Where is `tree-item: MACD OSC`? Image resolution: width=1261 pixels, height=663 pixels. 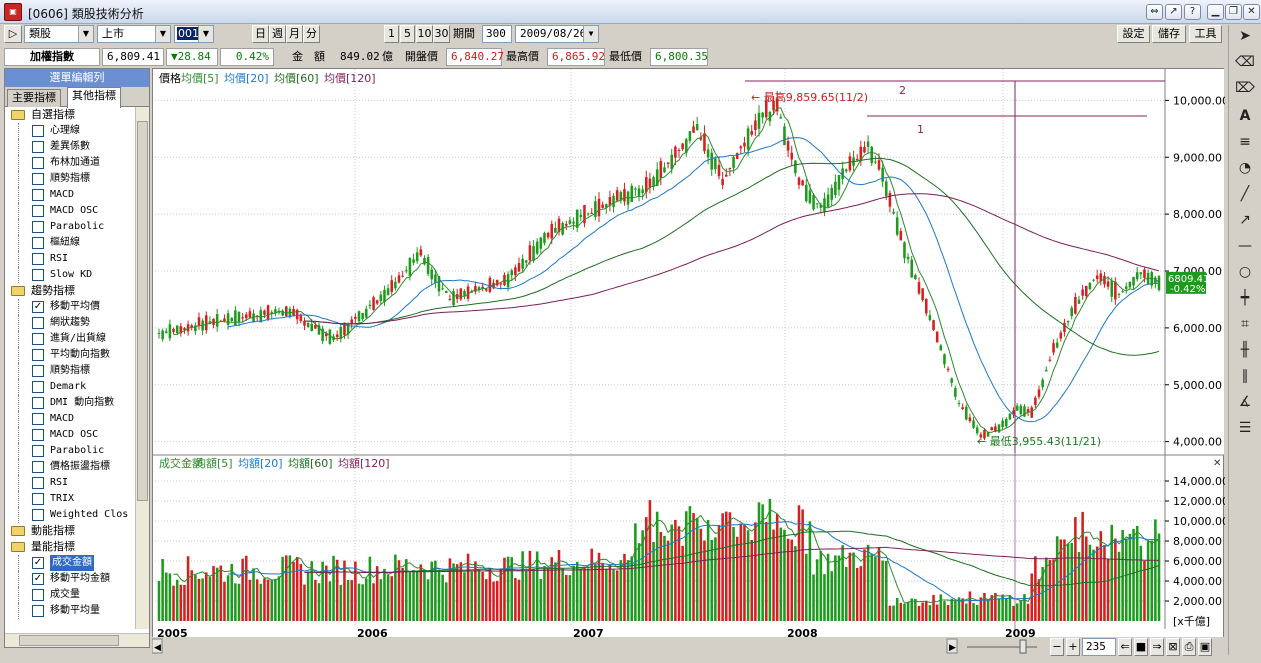
tree-item: MACD OSC is located at coordinates (70, 211).